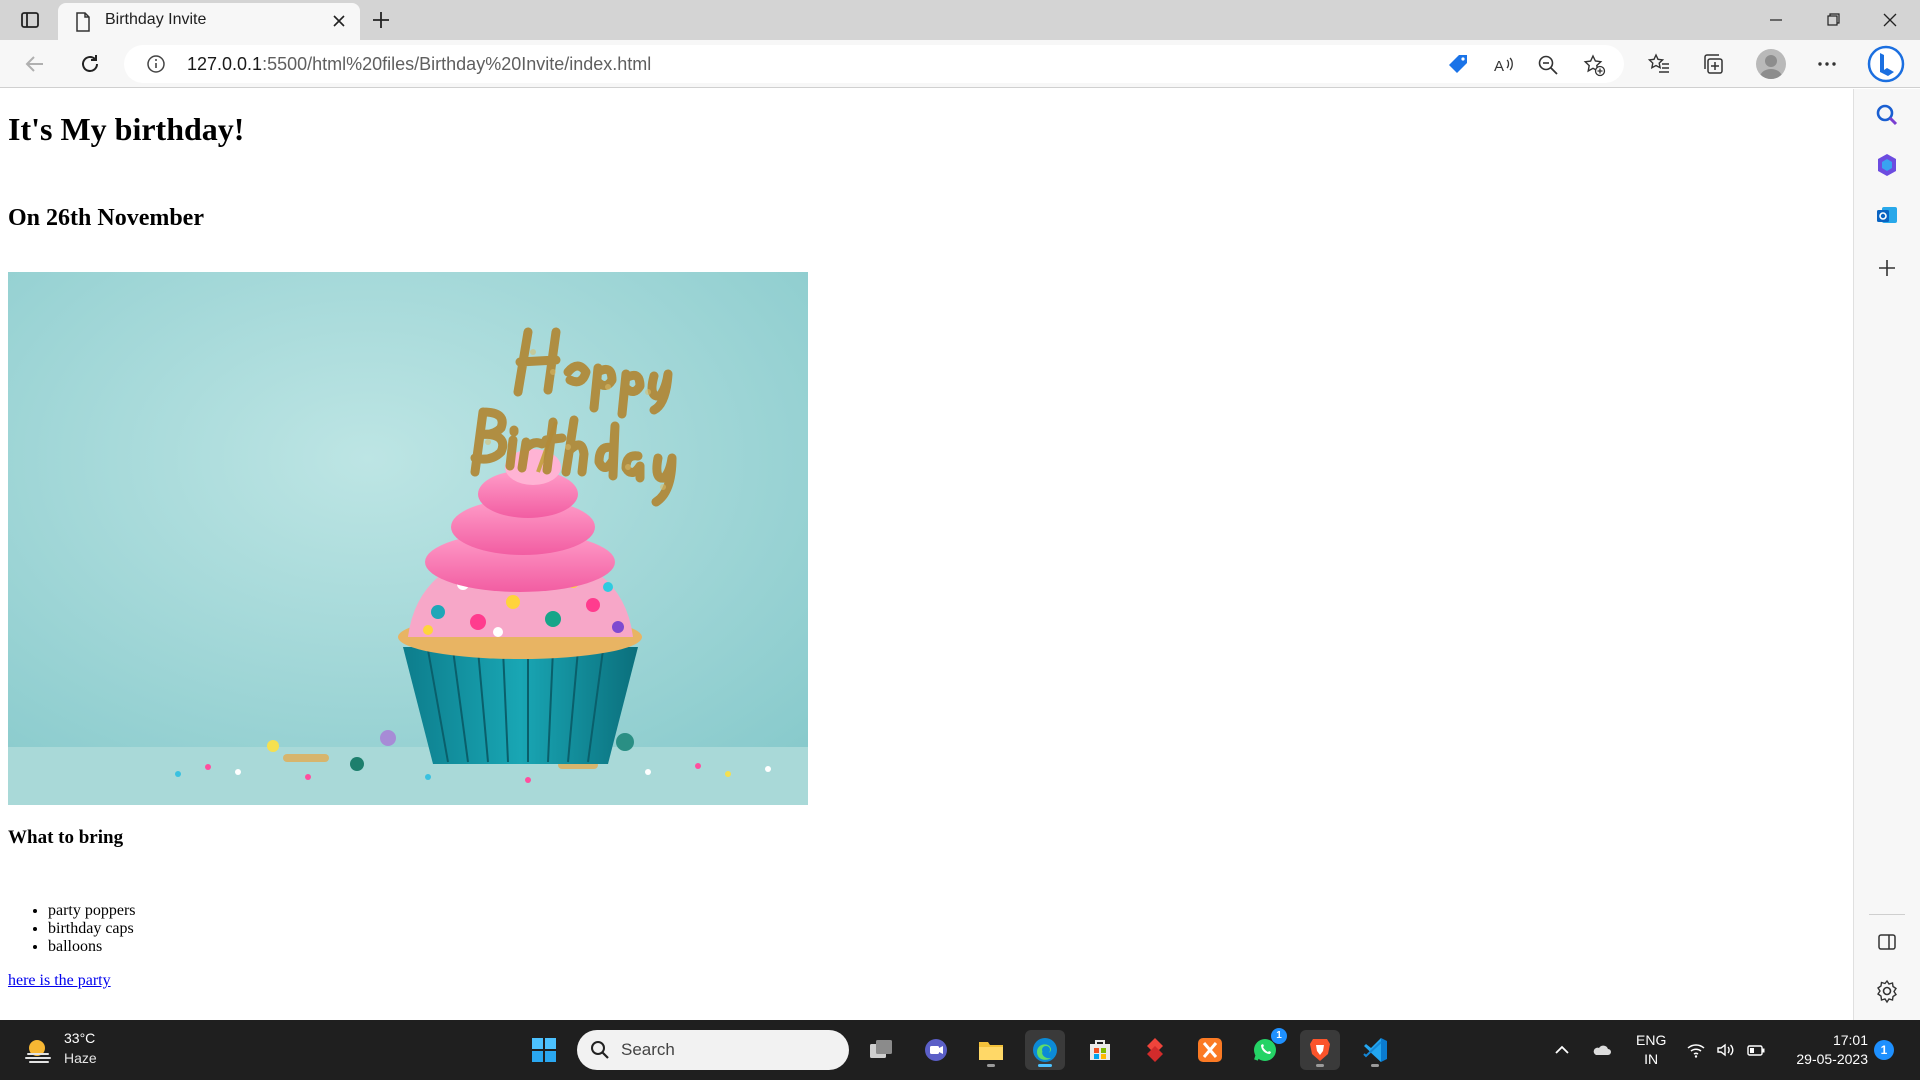 This screenshot has height=1080, width=1920. I want to click on weather-temperature: 33°C, so click(80, 1038).